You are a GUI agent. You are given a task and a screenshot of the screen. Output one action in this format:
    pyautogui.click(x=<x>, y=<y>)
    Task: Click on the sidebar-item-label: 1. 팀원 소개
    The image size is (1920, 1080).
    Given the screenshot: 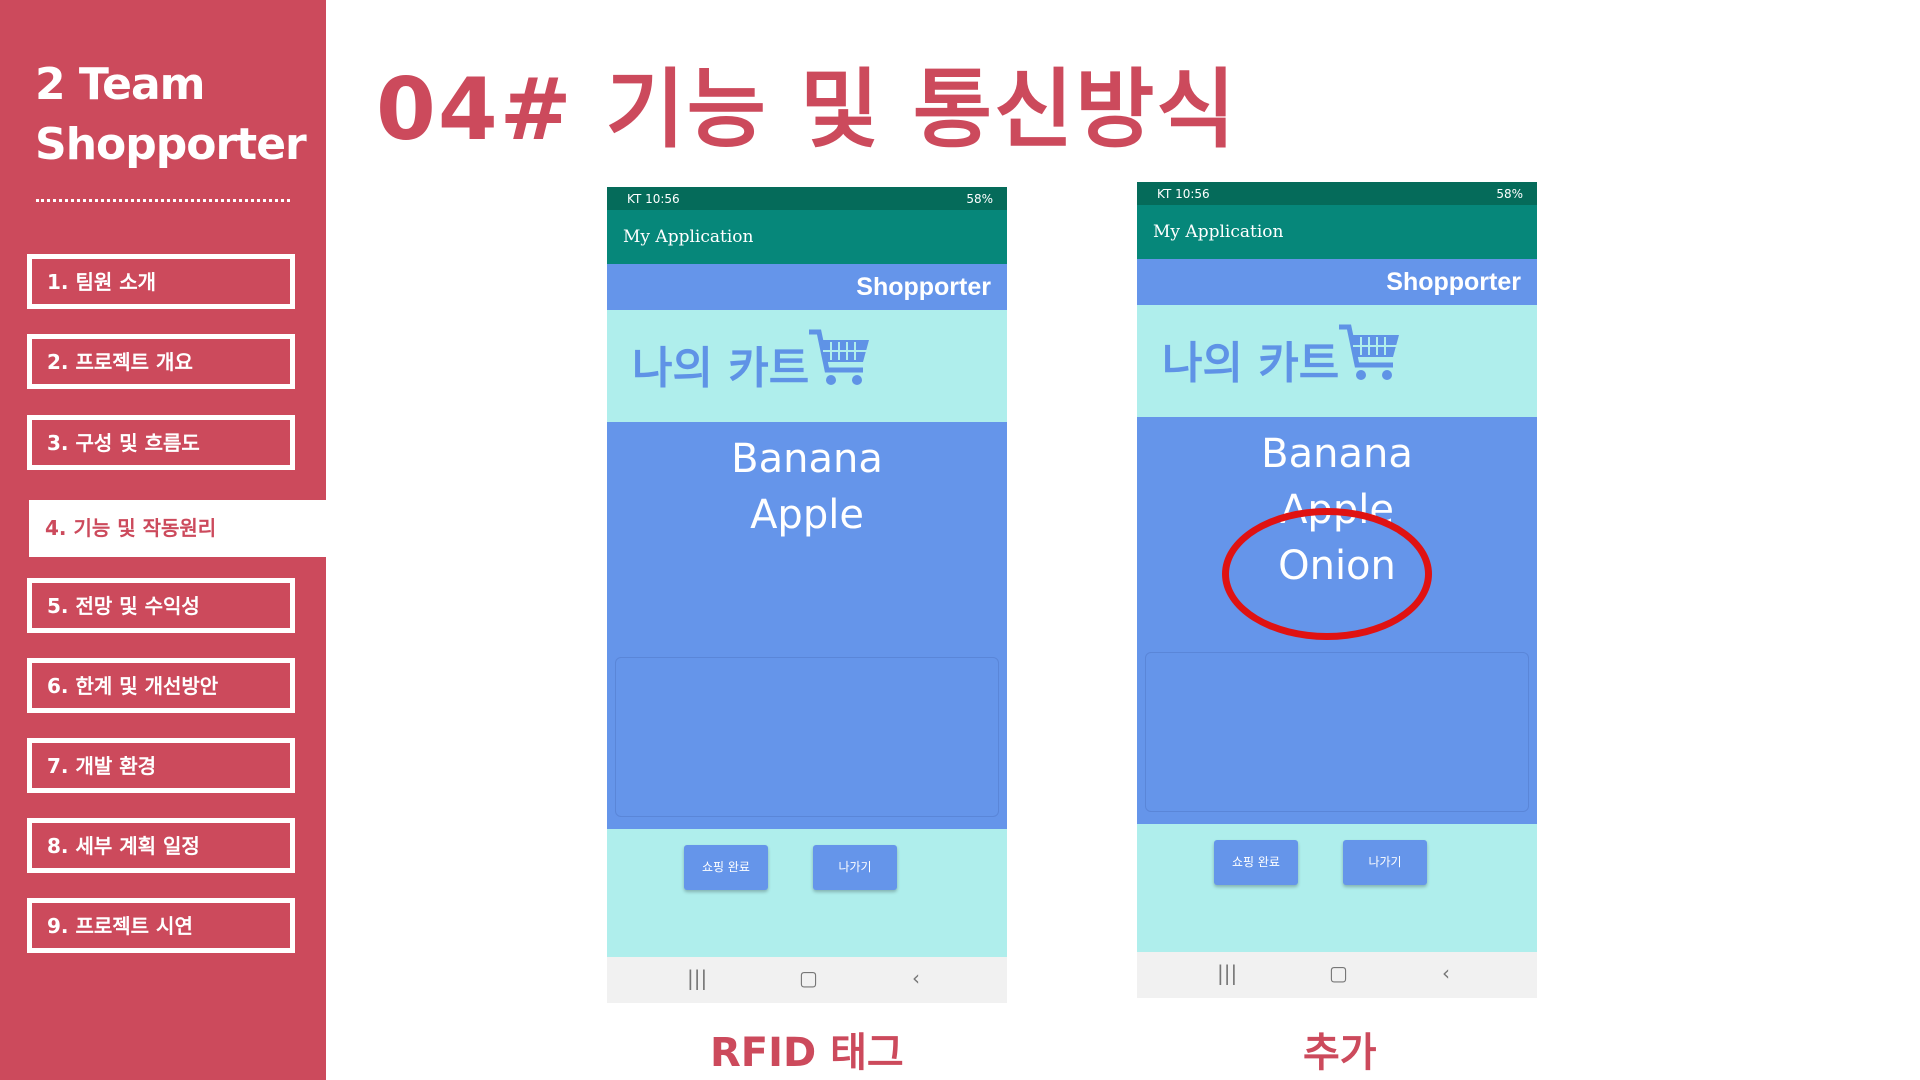 What is the action you would take?
    pyautogui.click(x=102, y=282)
    